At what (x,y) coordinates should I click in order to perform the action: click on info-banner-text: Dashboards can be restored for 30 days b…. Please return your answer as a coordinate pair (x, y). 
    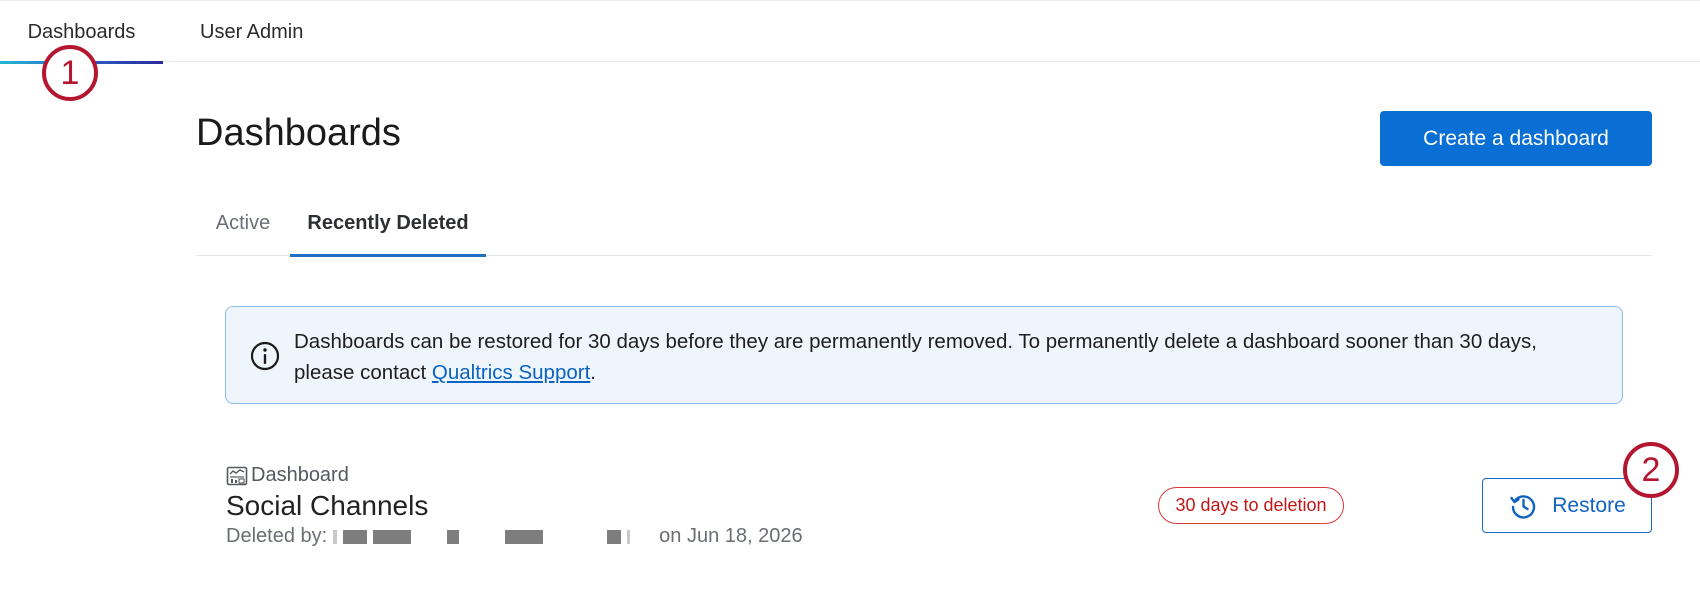
    Looking at the image, I should click on (944, 357).